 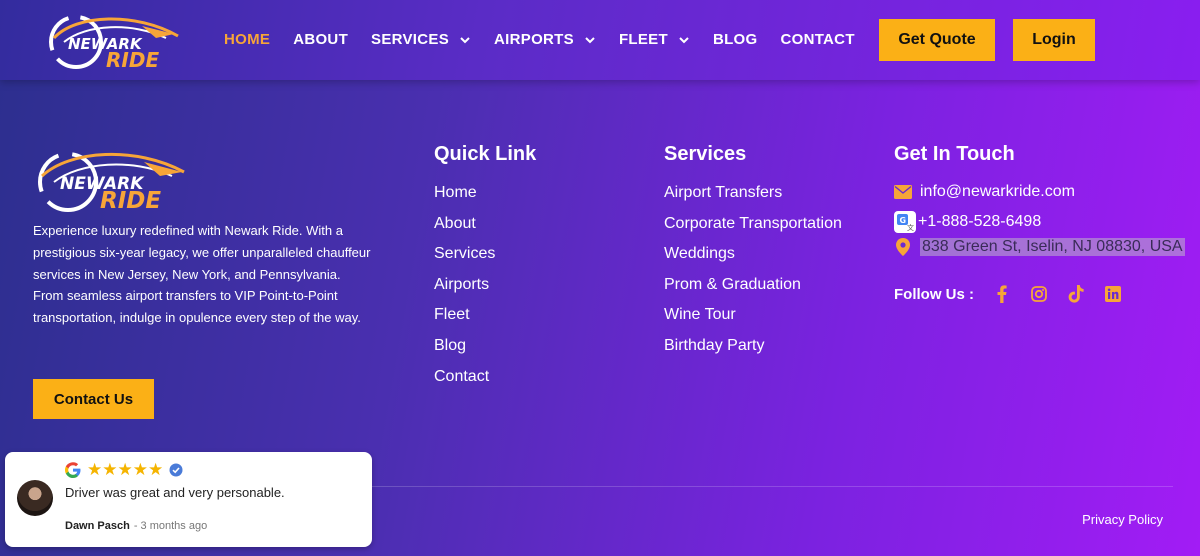 What do you see at coordinates (464, 198) in the screenshot?
I see `quick-link-home: Home` at bounding box center [464, 198].